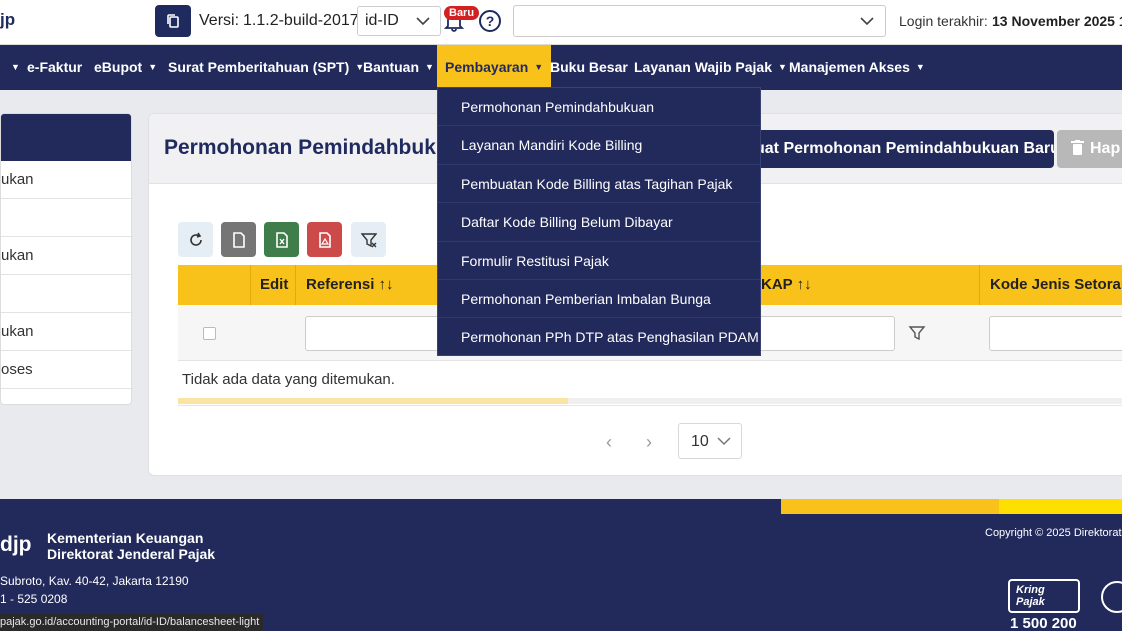  I want to click on version-label: Versi:, so click(219, 20).